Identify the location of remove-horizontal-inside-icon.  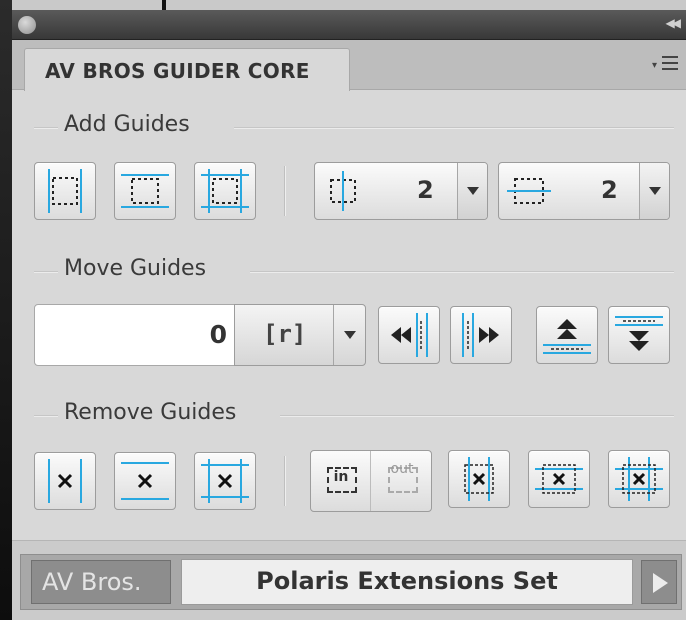
(559, 479).